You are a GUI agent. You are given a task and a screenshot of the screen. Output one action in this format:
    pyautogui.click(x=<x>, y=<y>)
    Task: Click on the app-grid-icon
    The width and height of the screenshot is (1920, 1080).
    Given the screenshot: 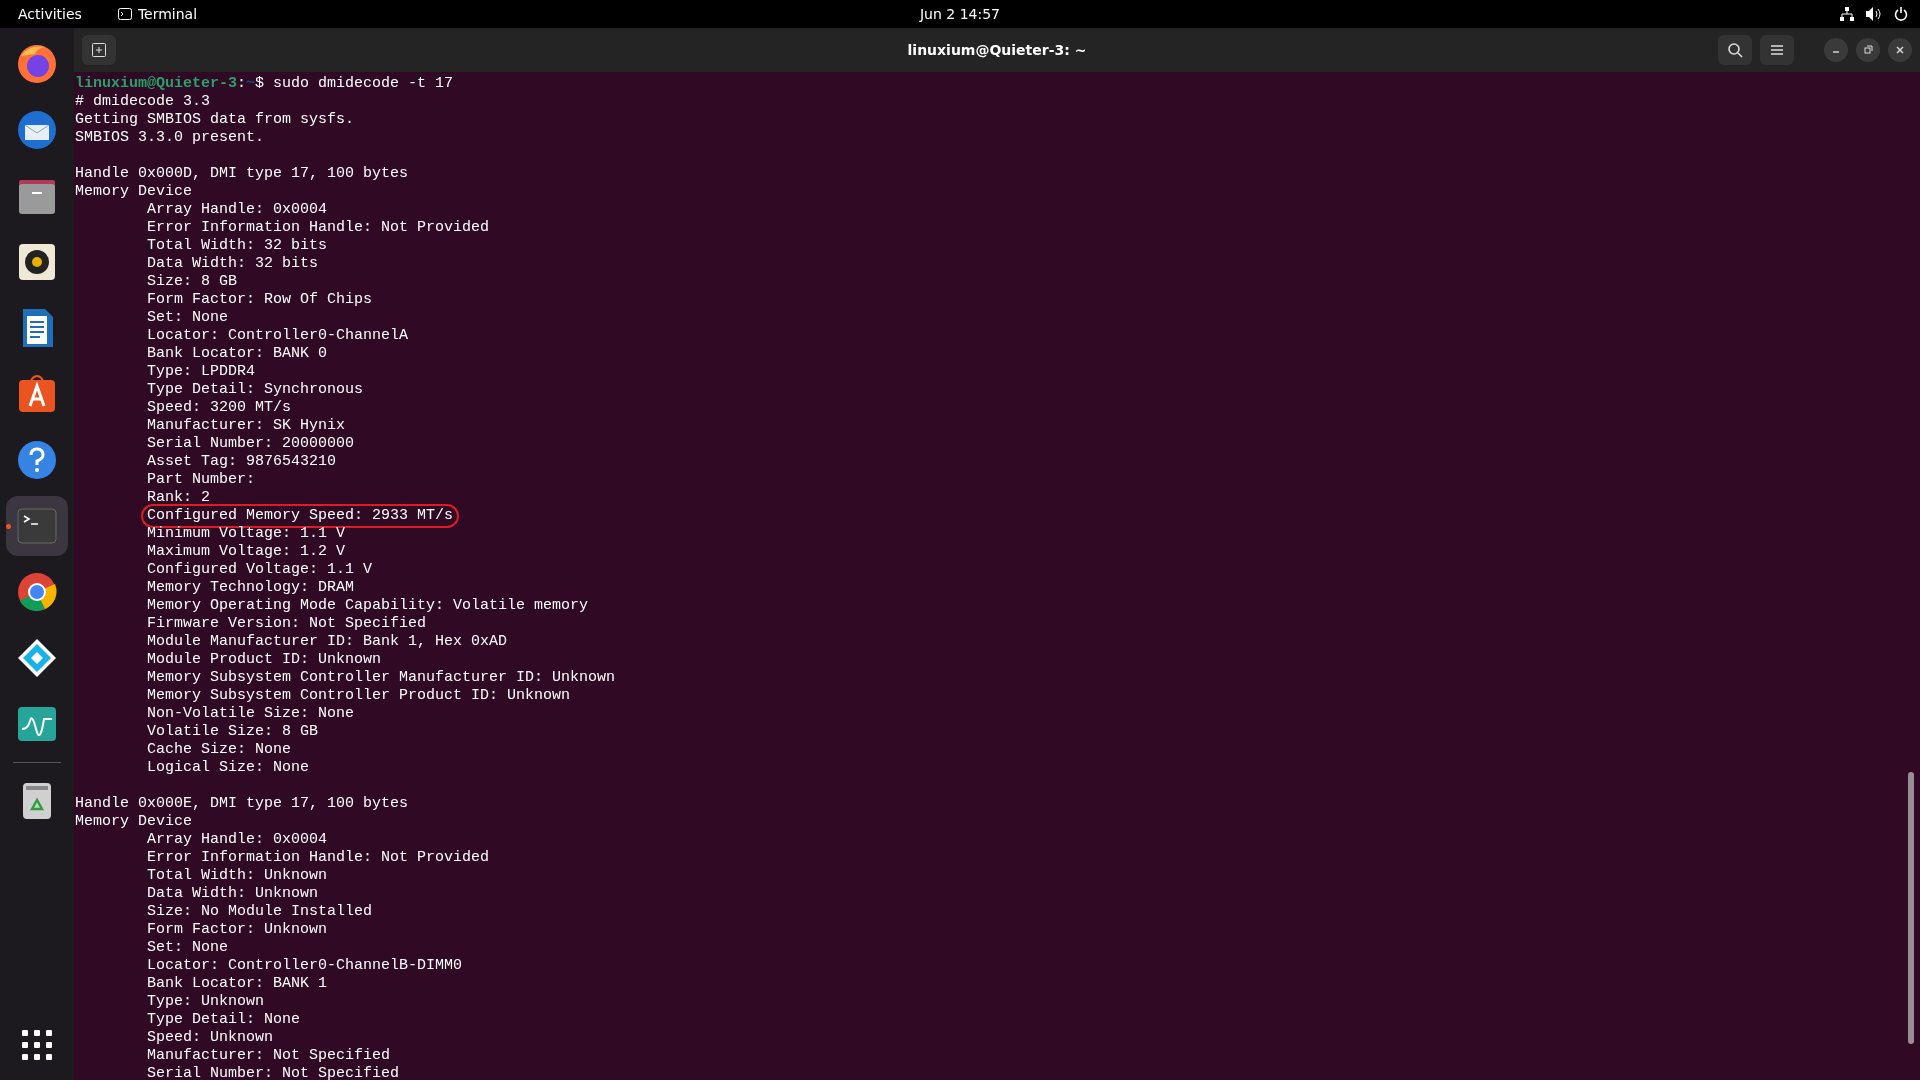 What is the action you would take?
    pyautogui.click(x=37, y=1045)
    